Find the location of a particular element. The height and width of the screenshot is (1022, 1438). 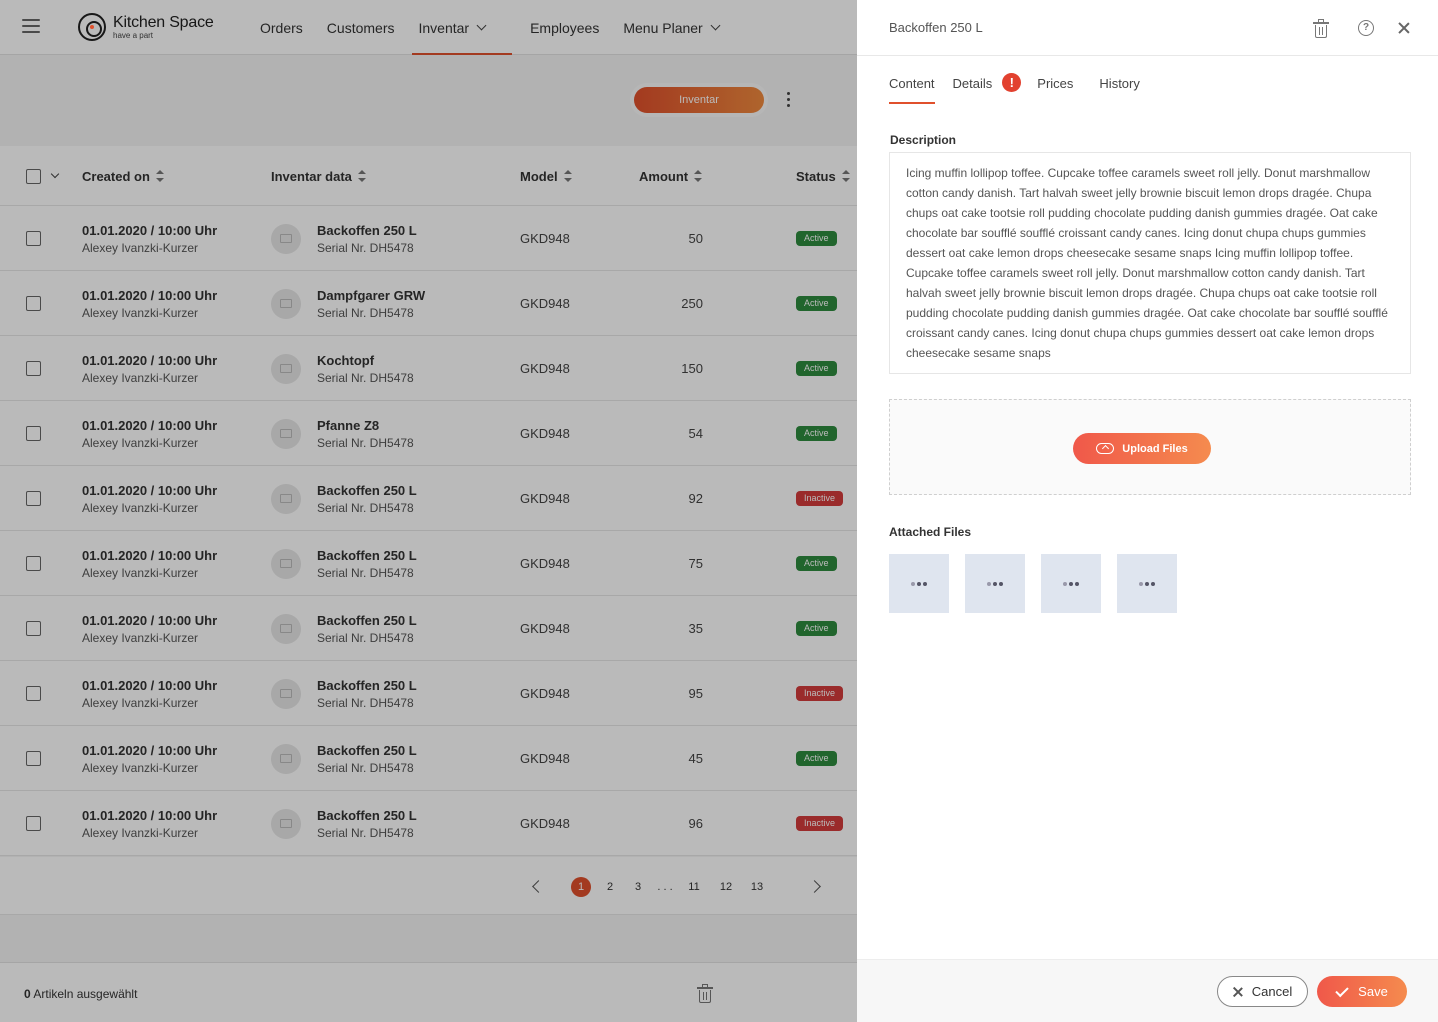

attached-files-list is located at coordinates (1041, 583).